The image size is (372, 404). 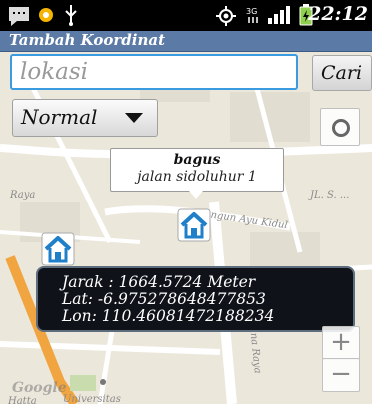 What do you see at coordinates (197, 177) in the screenshot?
I see `marker-snippet: jalan sidoluhur 1` at bounding box center [197, 177].